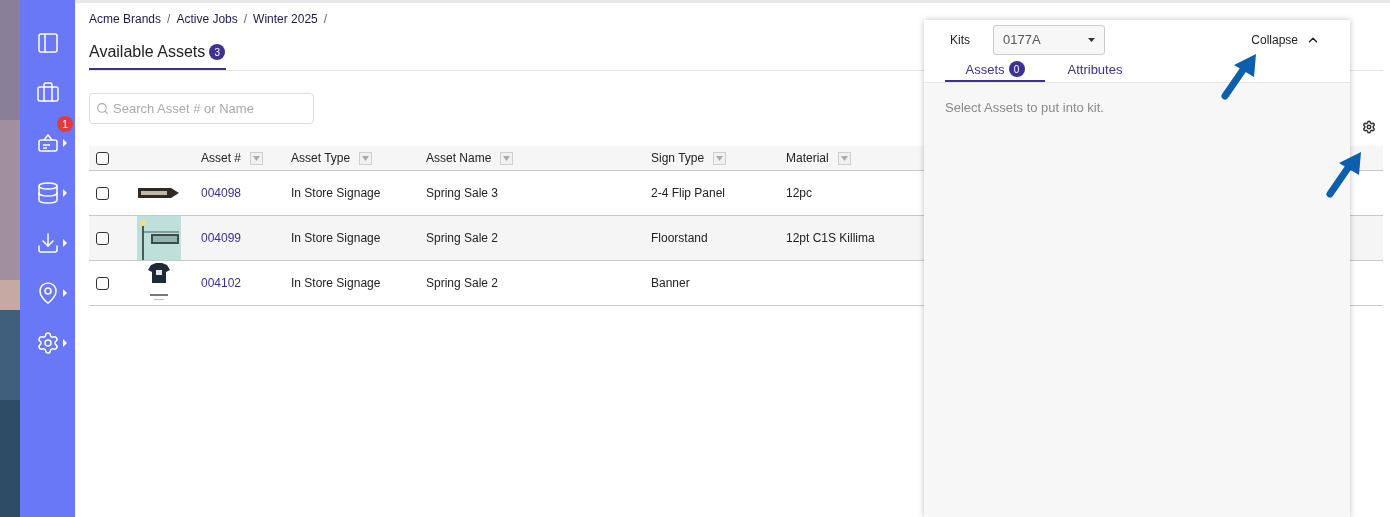  What do you see at coordinates (47, 93) in the screenshot?
I see `briefcase-icon` at bounding box center [47, 93].